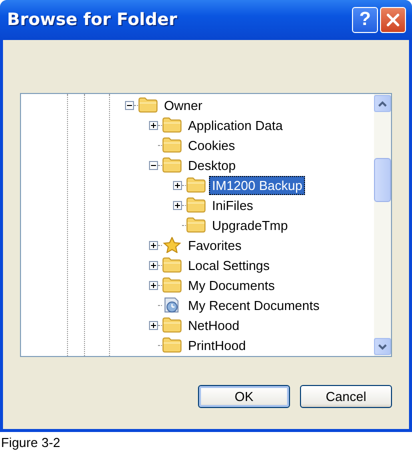  I want to click on tree-item: NetHood, so click(213, 325).